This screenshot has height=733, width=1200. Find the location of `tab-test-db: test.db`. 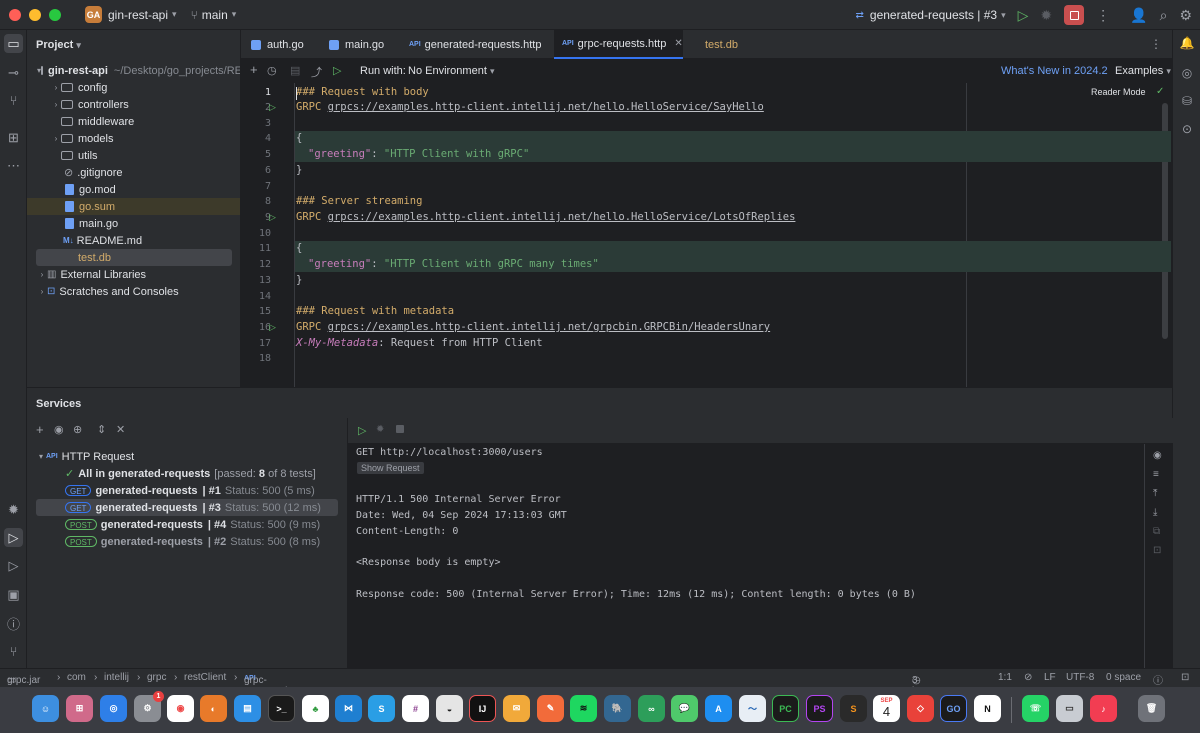

tab-test-db: test.db is located at coordinates (721, 44).